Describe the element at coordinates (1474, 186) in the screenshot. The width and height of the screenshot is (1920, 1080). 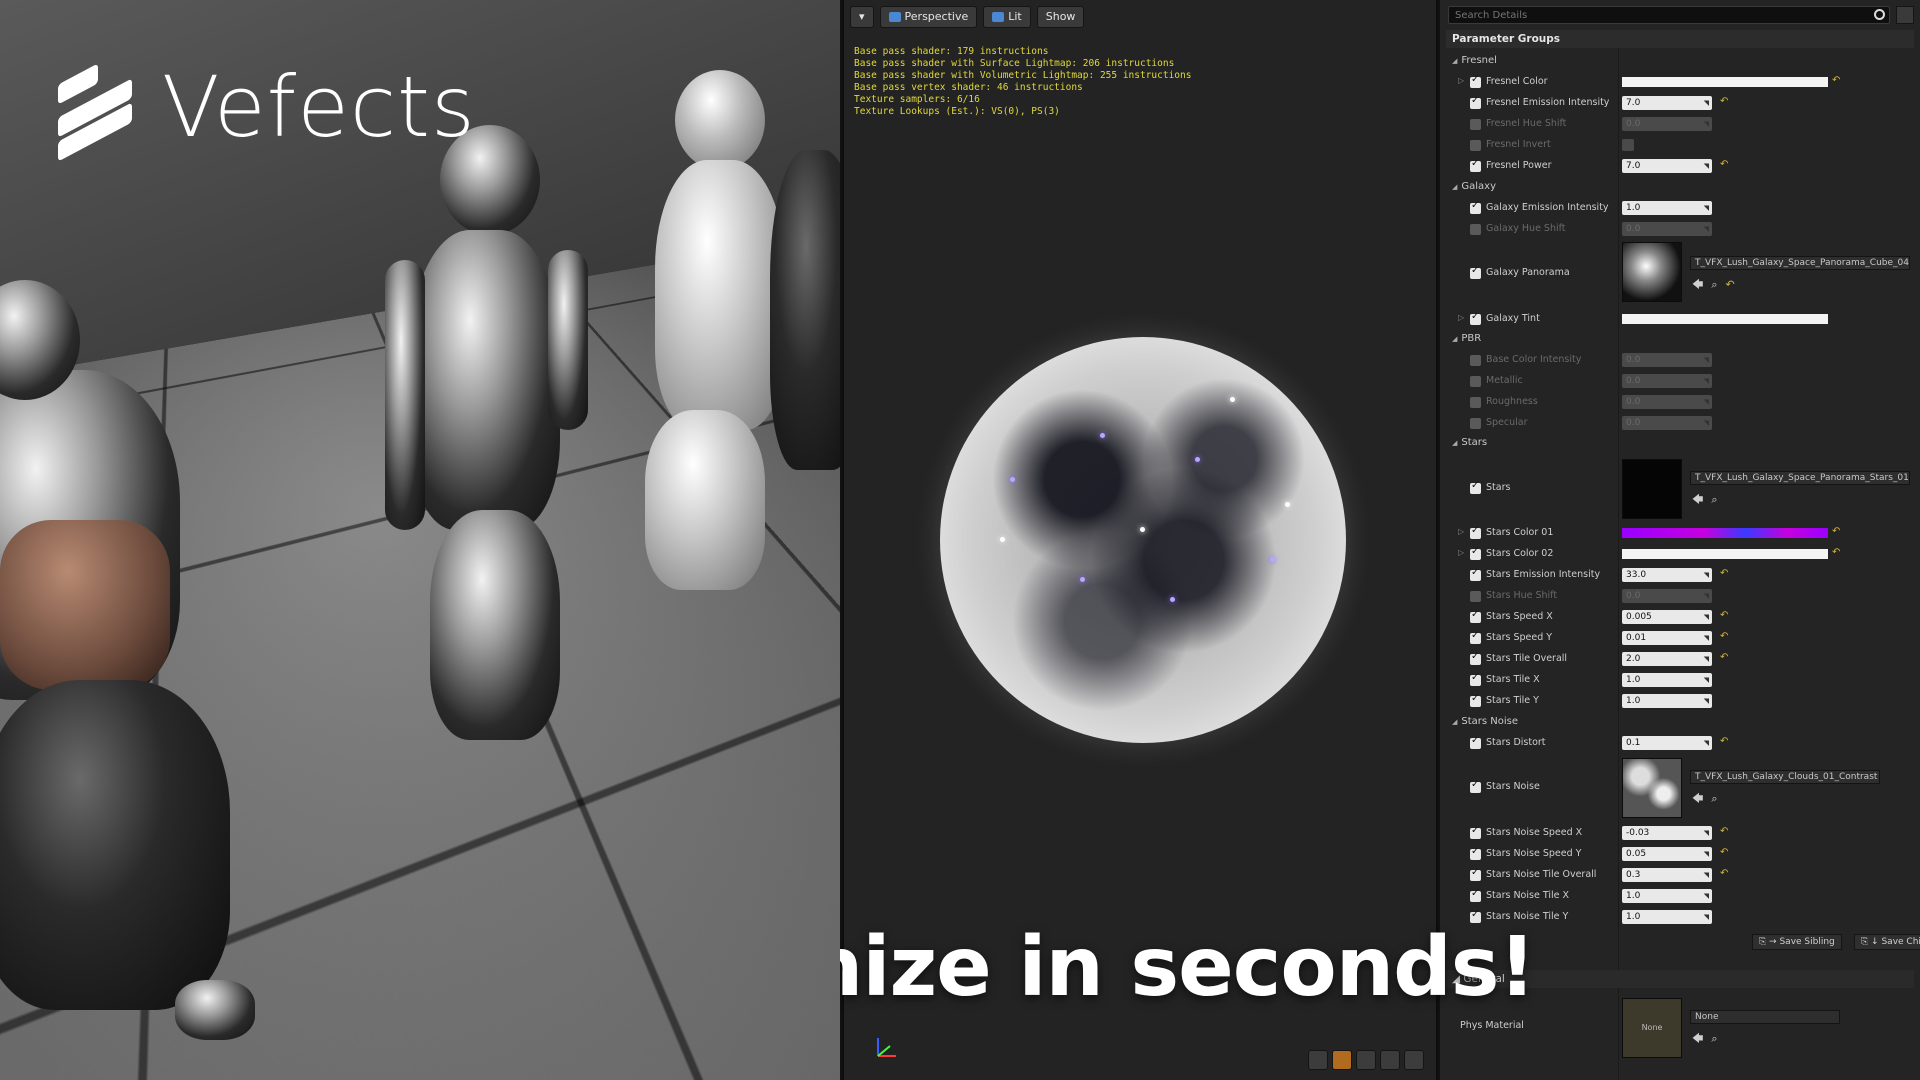
I see `group-galaxy: Galaxy` at that location.